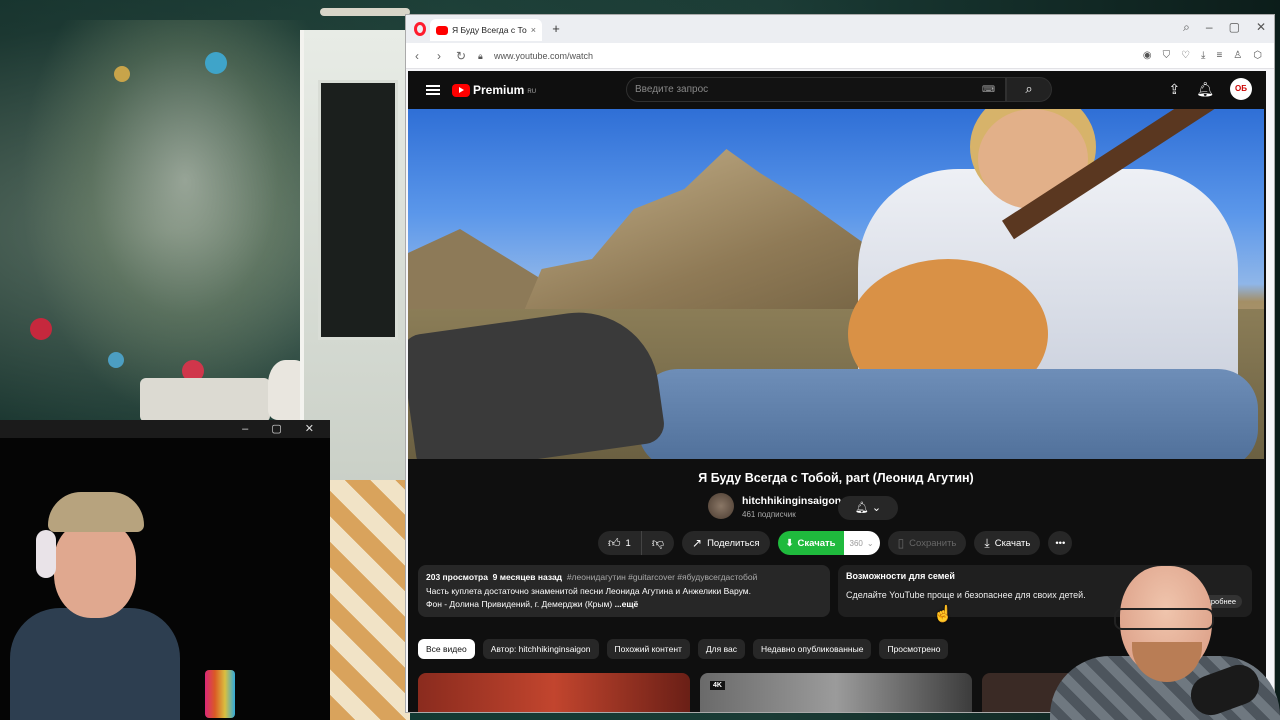 This screenshot has width=1280, height=720. I want to click on tab-title: Я Буду Всегда с Тобой, p, so click(489, 30).